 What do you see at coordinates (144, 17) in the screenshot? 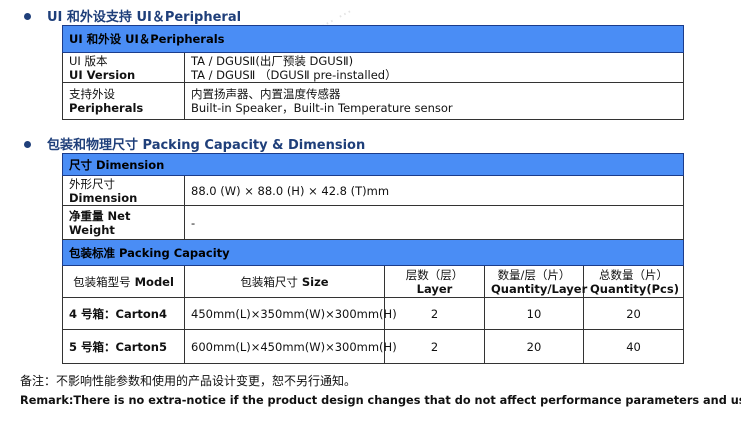
I see `ui-section-title-text: UI 和外设支持 UI＆Peripheral` at bounding box center [144, 17].